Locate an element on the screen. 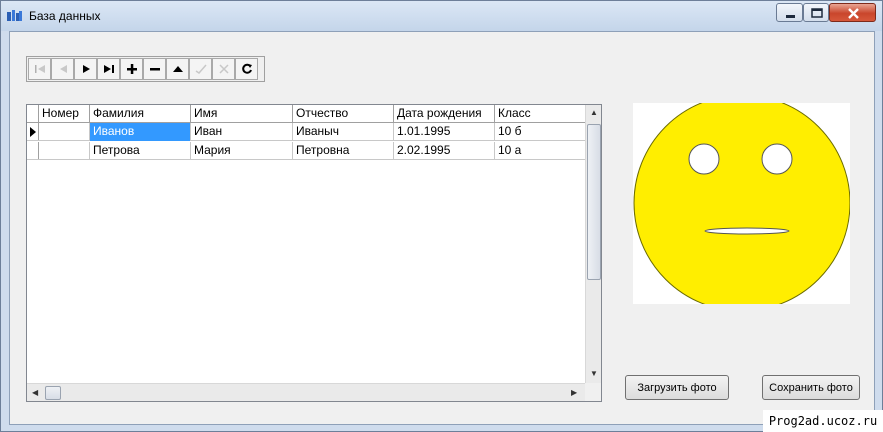 This screenshot has width=883, height=432. window-title: База данных is located at coordinates (65, 16).